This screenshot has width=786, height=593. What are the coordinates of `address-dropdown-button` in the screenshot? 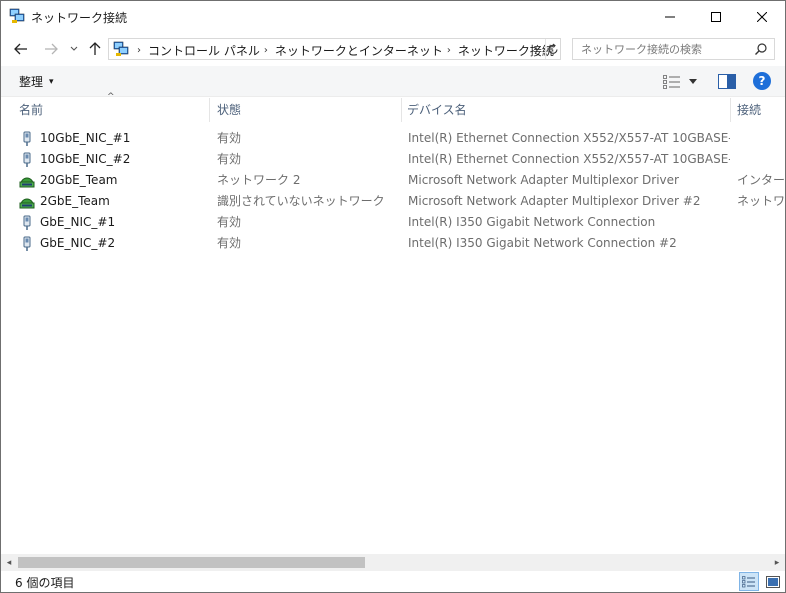 It's located at (537, 49).